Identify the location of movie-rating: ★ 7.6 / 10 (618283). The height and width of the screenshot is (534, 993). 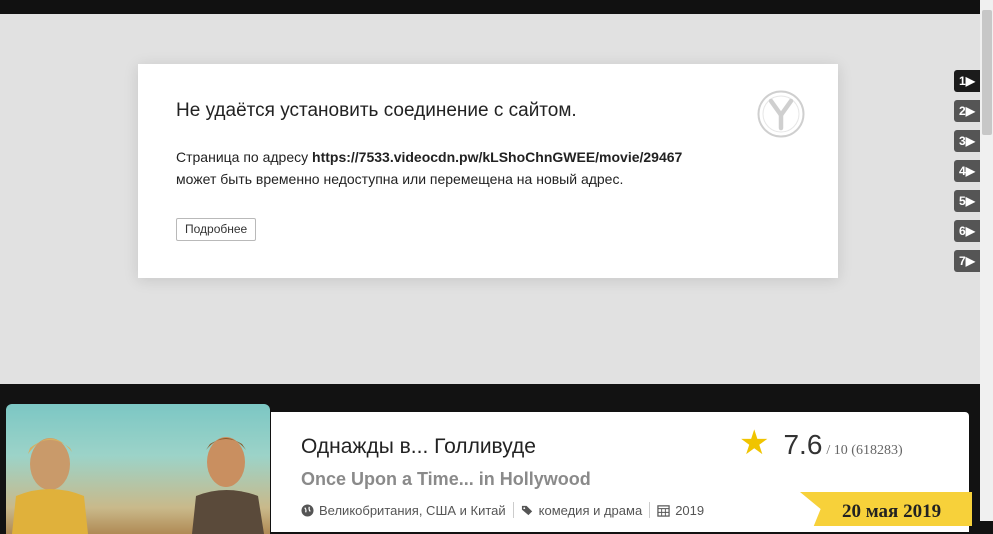
(821, 443).